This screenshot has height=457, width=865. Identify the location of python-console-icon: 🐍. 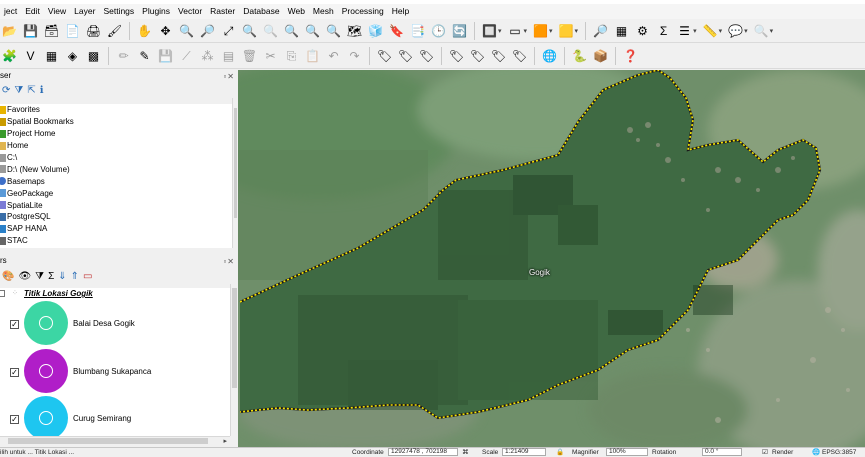
(579, 56).